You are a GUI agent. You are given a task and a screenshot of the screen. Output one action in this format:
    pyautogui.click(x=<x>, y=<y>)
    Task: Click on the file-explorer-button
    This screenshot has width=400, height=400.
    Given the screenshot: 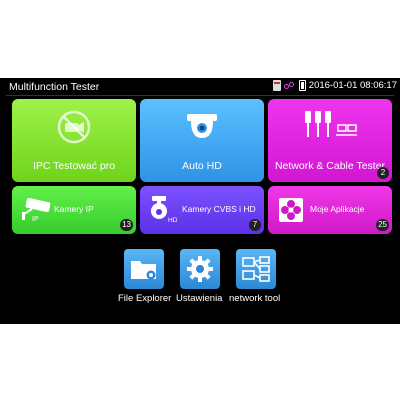 What is the action you would take?
    pyautogui.click(x=144, y=269)
    